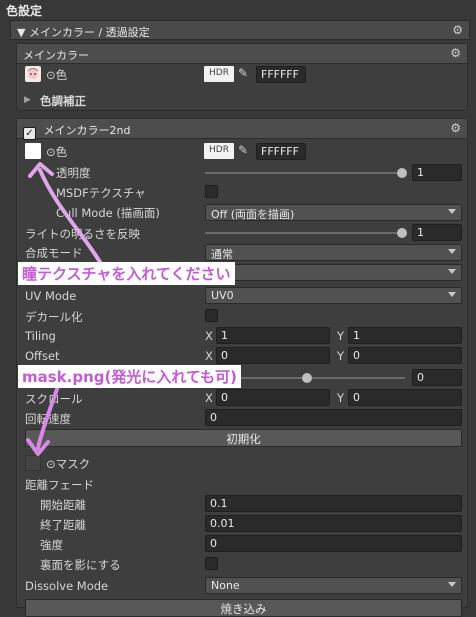 This screenshot has height=617, width=476. I want to click on arrow-to-mask-slot, so click(48, 417).